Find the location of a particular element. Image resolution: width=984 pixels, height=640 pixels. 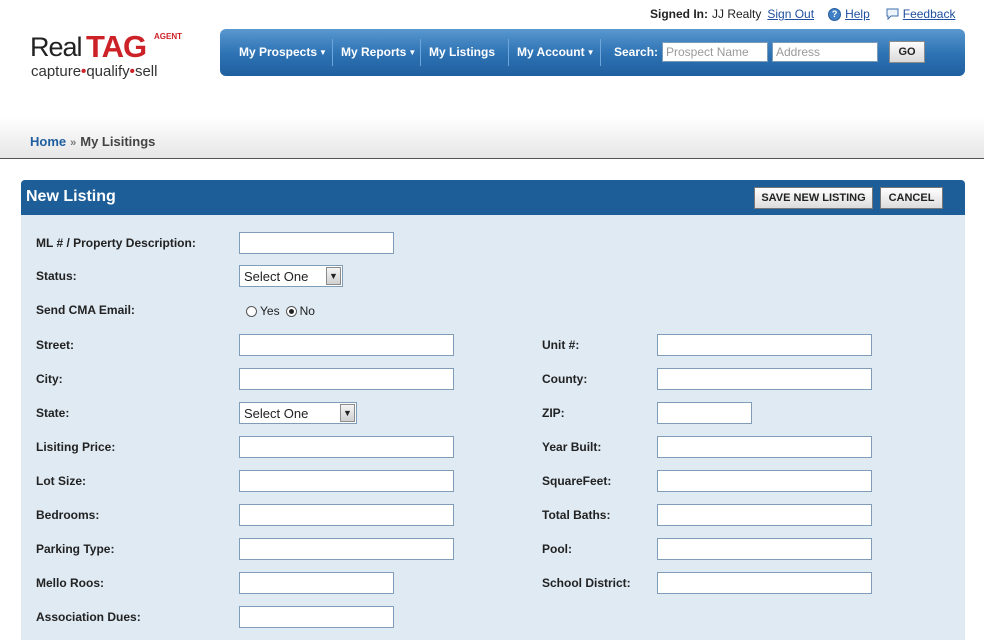

save-new-listing-button: SAVE NEW LISTING is located at coordinates (813, 198).